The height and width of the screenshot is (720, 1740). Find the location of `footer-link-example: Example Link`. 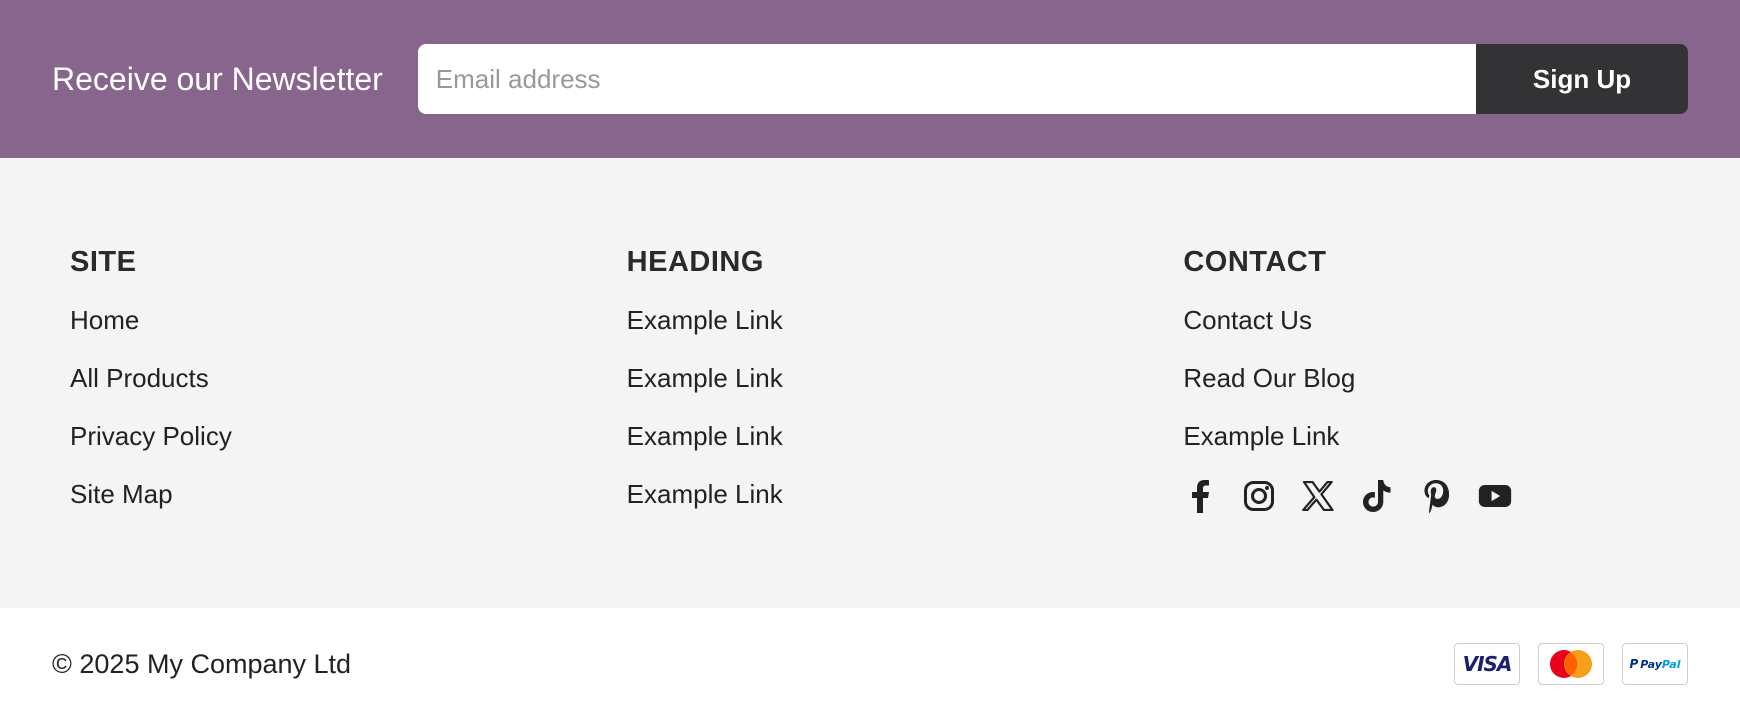

footer-link-example: Example Link is located at coordinates (1261, 436).